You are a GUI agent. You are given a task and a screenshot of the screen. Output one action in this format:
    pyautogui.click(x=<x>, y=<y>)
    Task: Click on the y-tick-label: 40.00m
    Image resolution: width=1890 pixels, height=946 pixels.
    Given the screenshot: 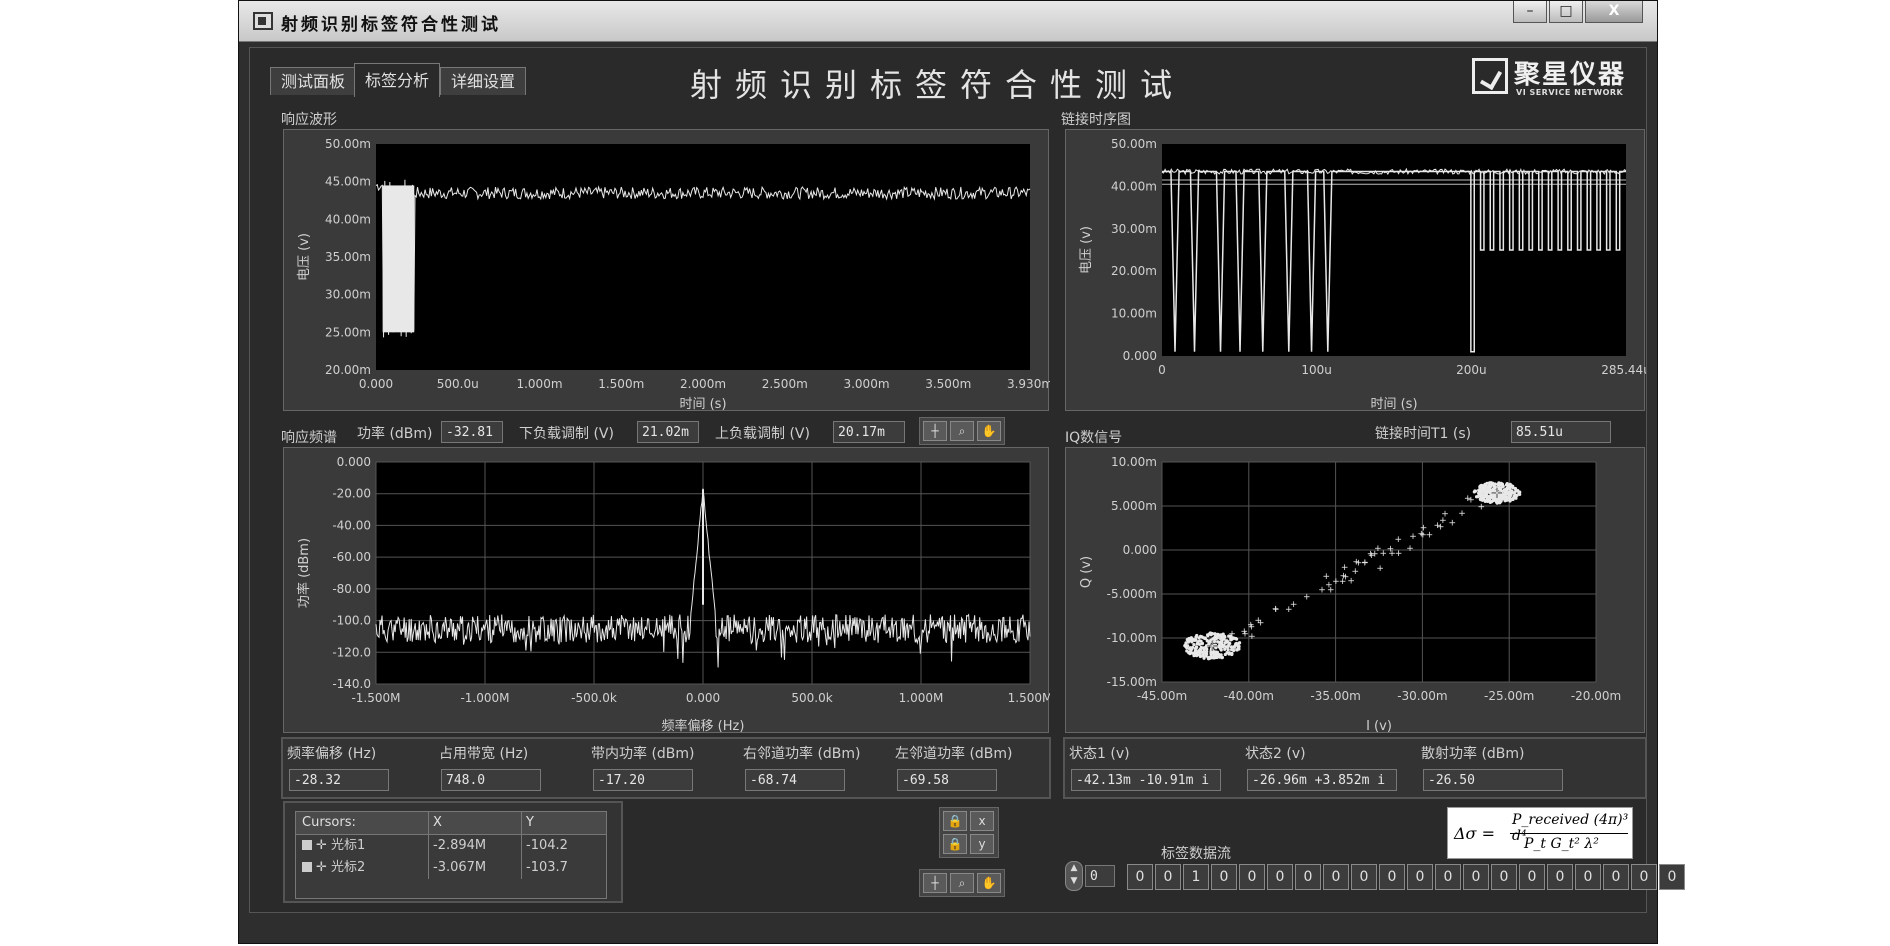 What is the action you would take?
    pyautogui.click(x=1134, y=186)
    